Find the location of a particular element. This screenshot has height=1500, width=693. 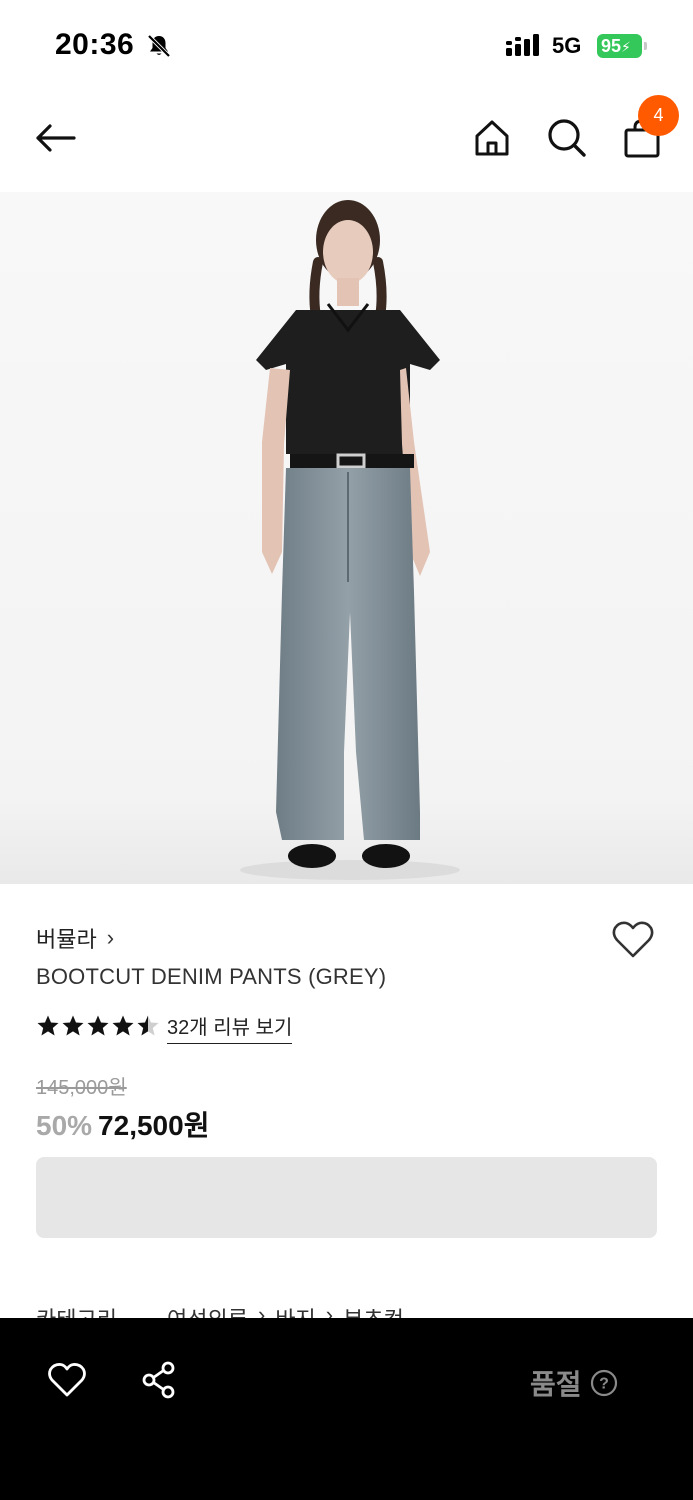

bell-off-icon is located at coordinates (159, 46).